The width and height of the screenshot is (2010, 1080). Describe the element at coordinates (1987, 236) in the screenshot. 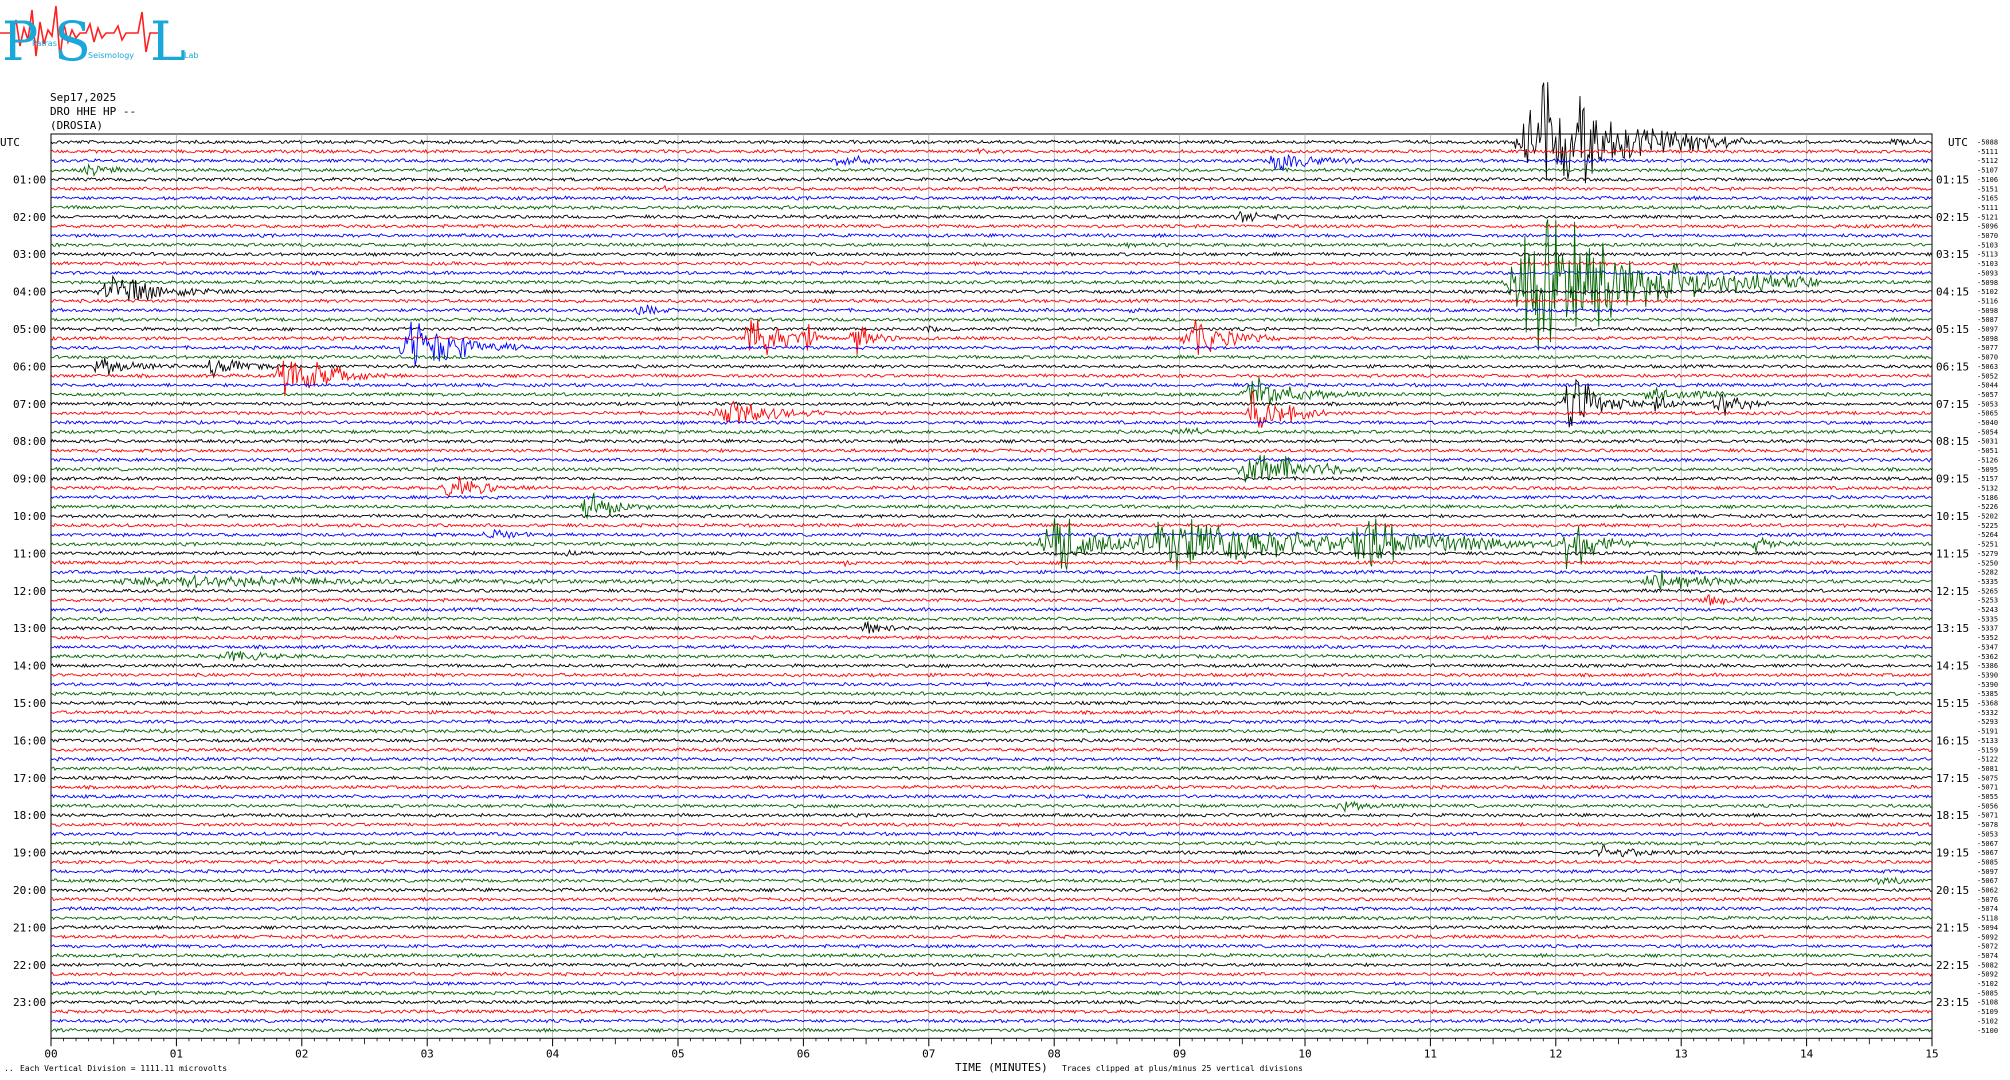

I see `trace-offset-label: -5070` at that location.